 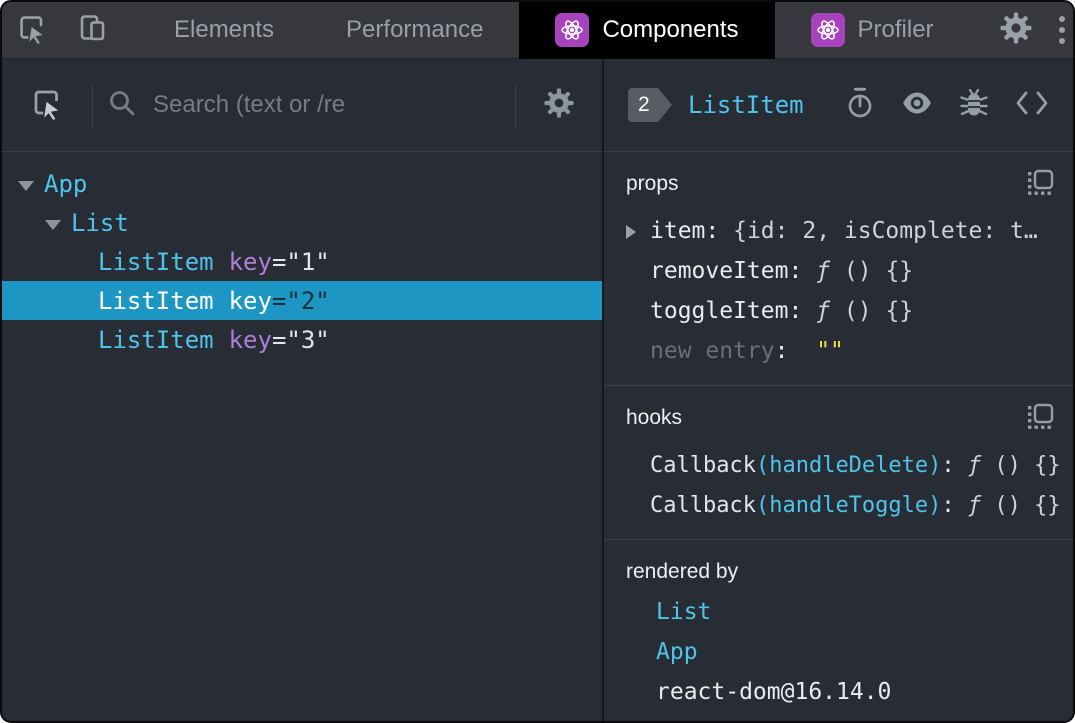 I want to click on bug-icon, so click(x=974, y=105).